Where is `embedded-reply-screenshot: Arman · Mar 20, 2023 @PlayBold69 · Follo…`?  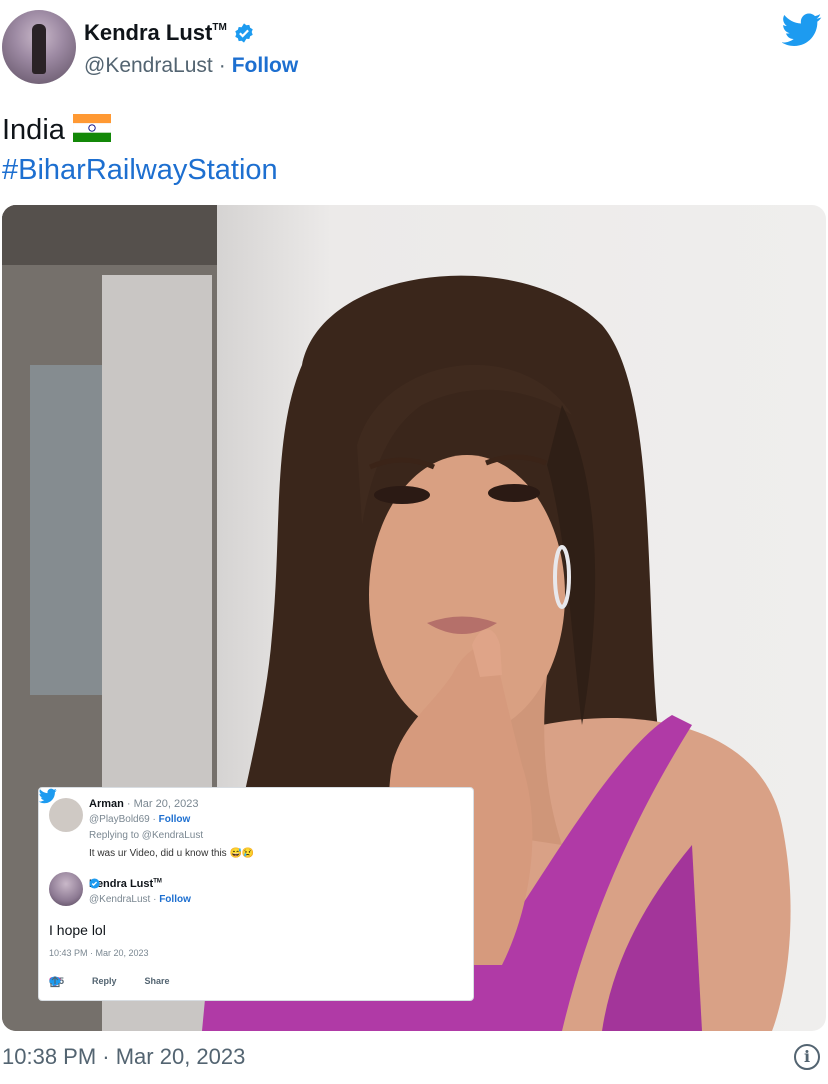
embedded-reply-screenshot: Arman · Mar 20, 2023 @PlayBold69 · Follo… is located at coordinates (256, 894).